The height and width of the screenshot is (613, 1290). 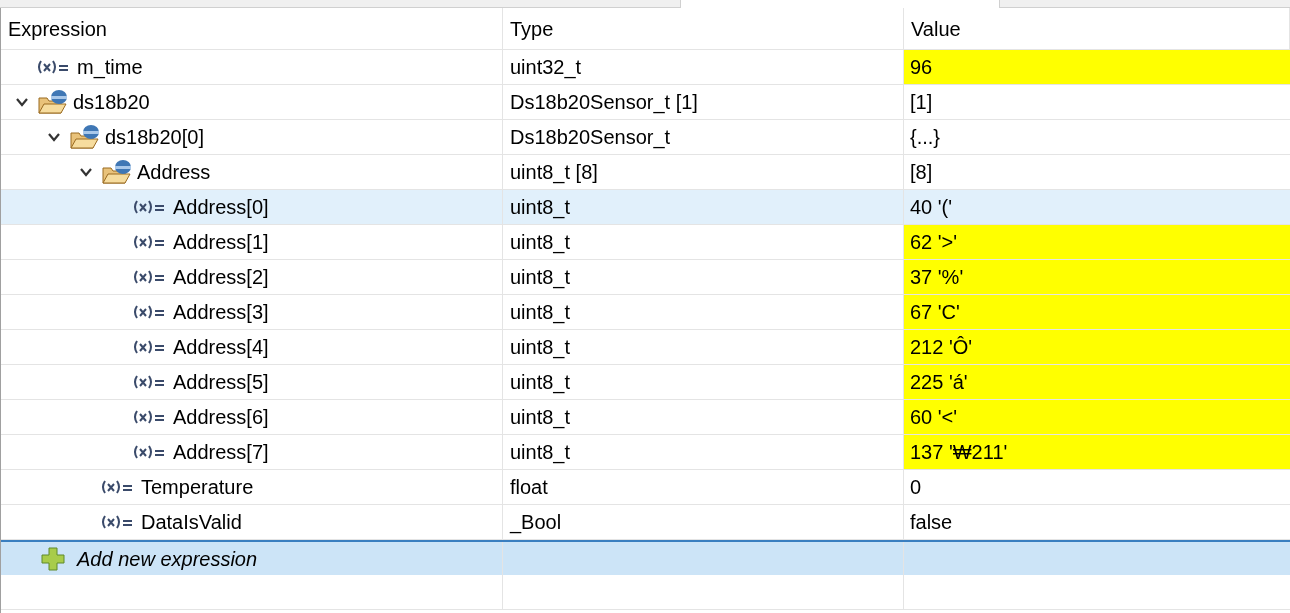 What do you see at coordinates (931, 207) in the screenshot?
I see `value-cell-text: 40 '('` at bounding box center [931, 207].